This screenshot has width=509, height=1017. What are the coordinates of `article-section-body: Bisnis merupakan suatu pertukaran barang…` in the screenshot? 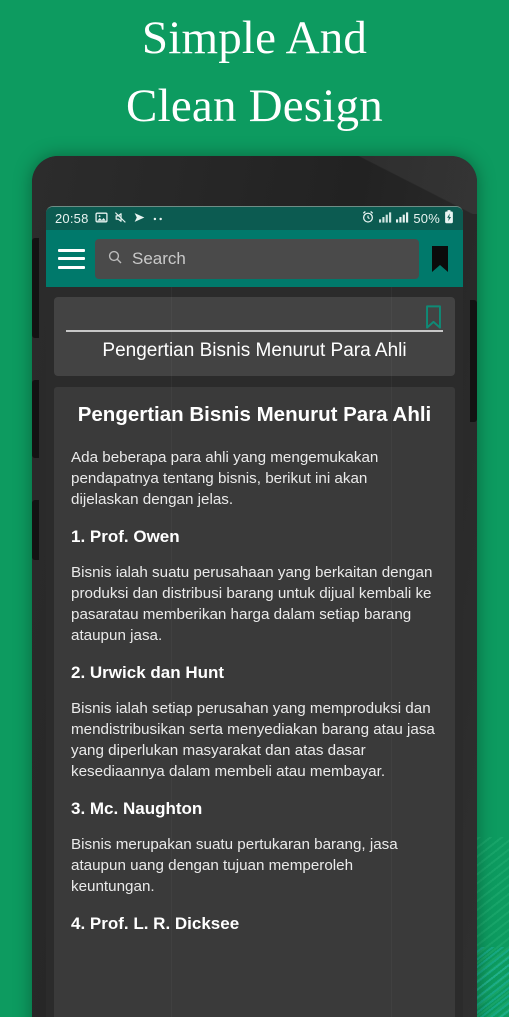 It's located at (234, 865).